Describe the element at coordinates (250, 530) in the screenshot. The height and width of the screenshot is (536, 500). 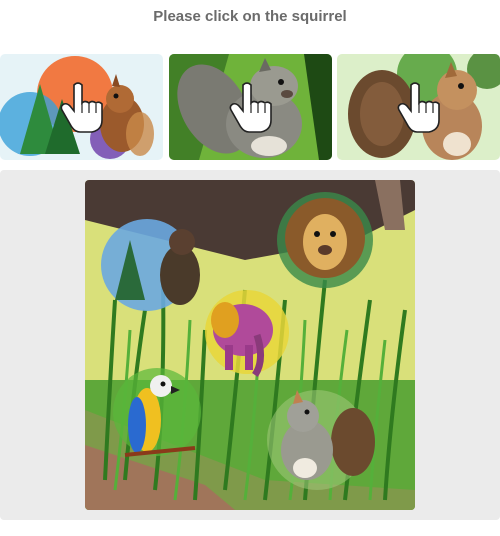
I see `footer` at that location.